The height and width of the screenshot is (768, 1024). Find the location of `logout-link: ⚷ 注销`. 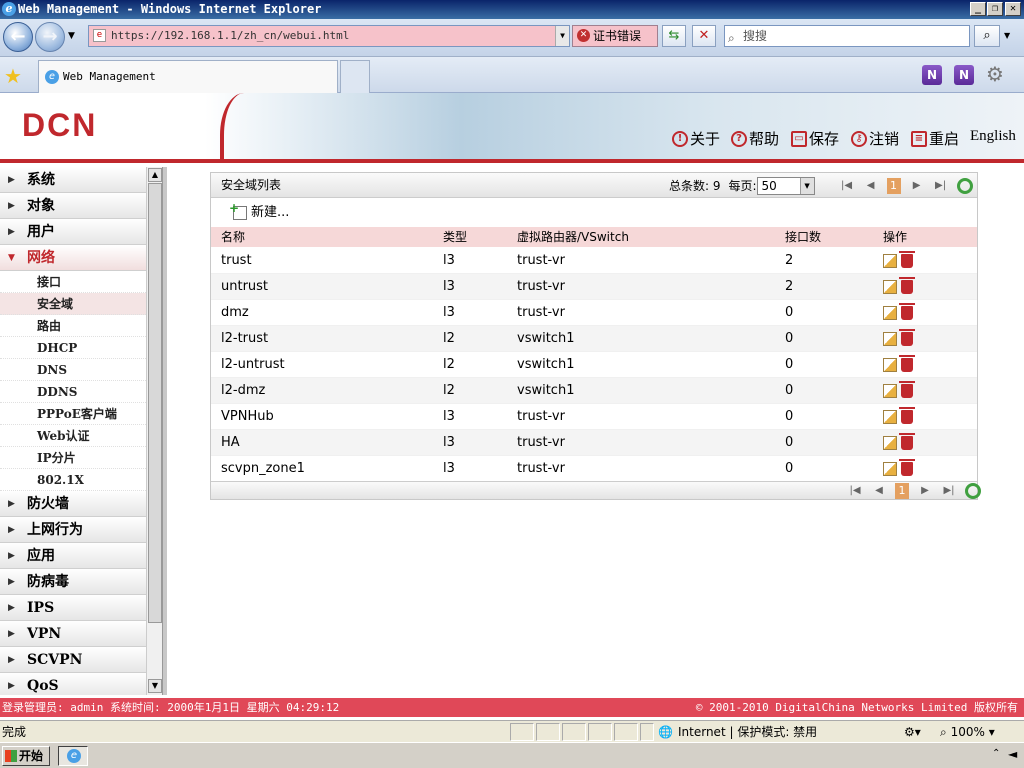

logout-link: ⚷ 注销 is located at coordinates (875, 138).